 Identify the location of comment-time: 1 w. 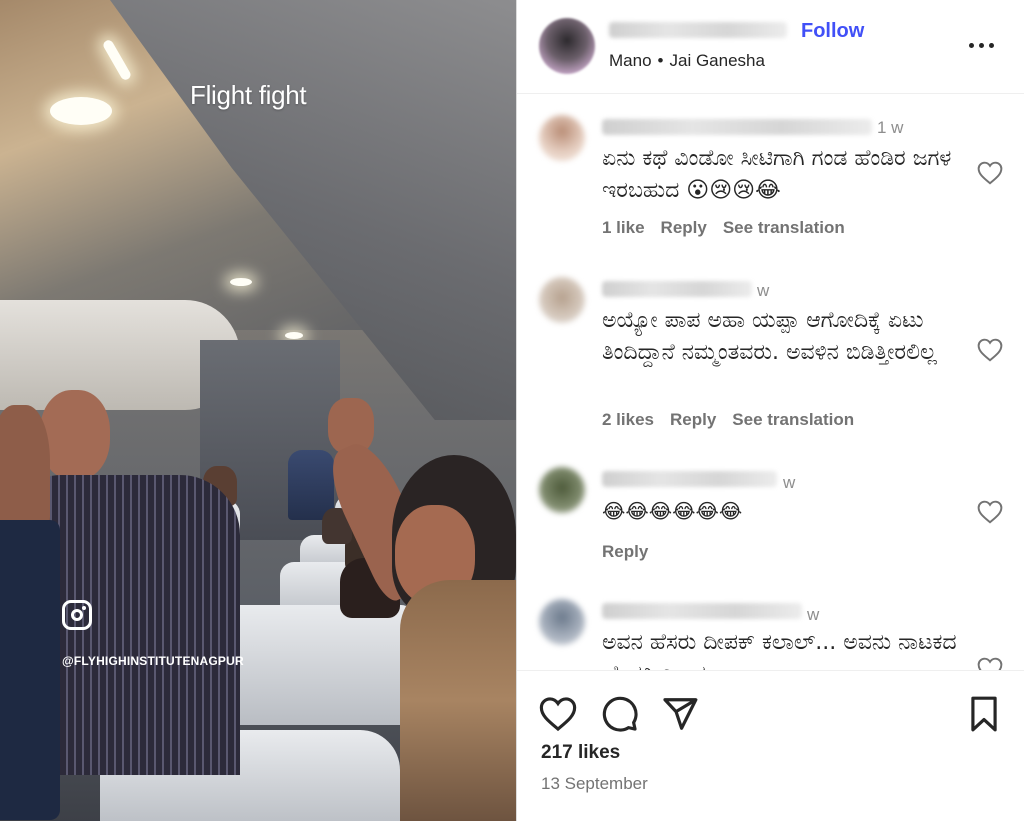
(890, 127).